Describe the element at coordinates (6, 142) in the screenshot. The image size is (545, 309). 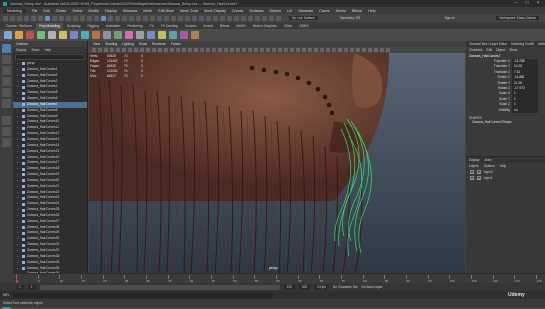
I see `persp-outliner-layout-icon` at that location.